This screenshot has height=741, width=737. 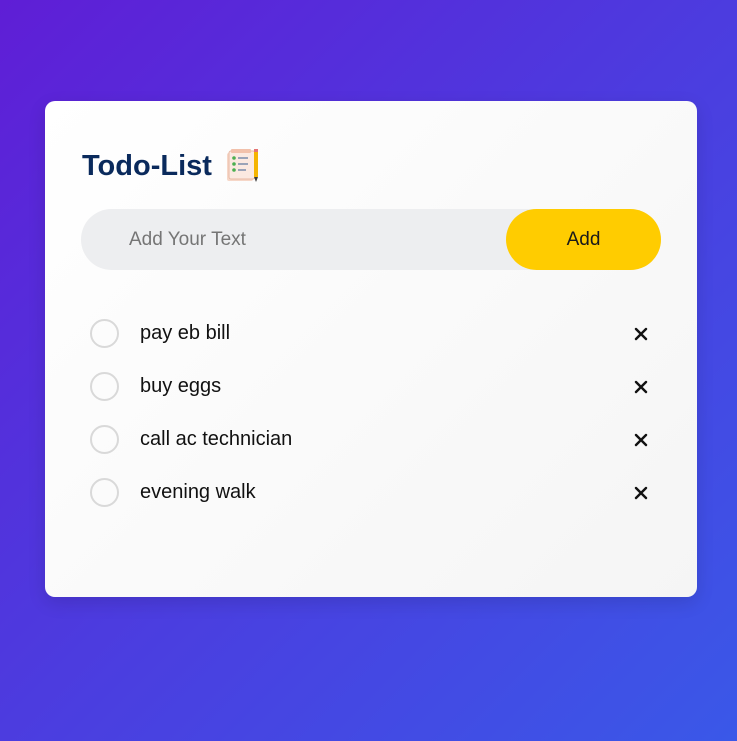 What do you see at coordinates (242, 166) in the screenshot?
I see `notepad-checklist-icon` at bounding box center [242, 166].